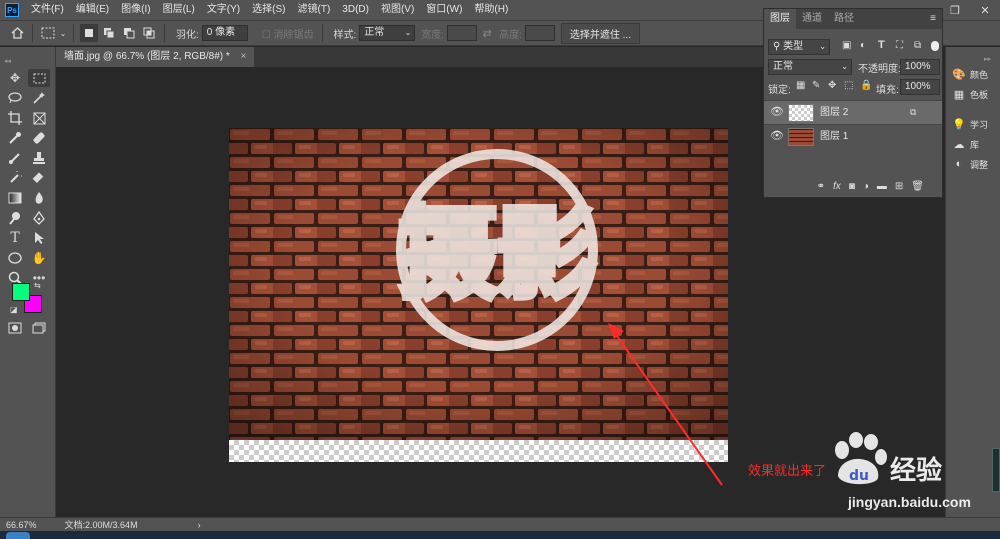 The height and width of the screenshot is (539, 1000). What do you see at coordinates (987, 59) in the screenshot?
I see `dock-collapse-icon: ▸▸` at bounding box center [987, 59].